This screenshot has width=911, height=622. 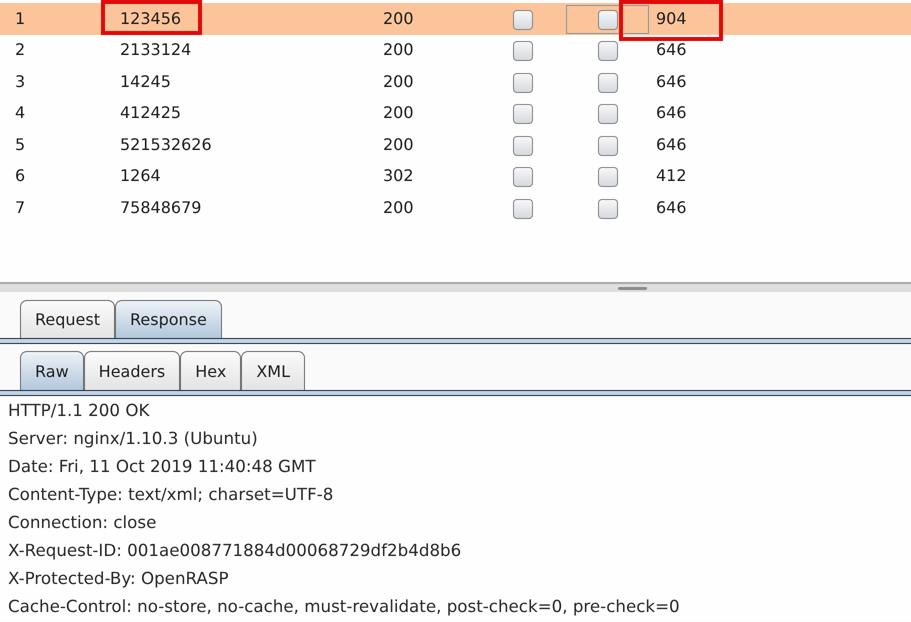 What do you see at coordinates (161, 208) in the screenshot?
I see `table-cell: 75848679` at bounding box center [161, 208].